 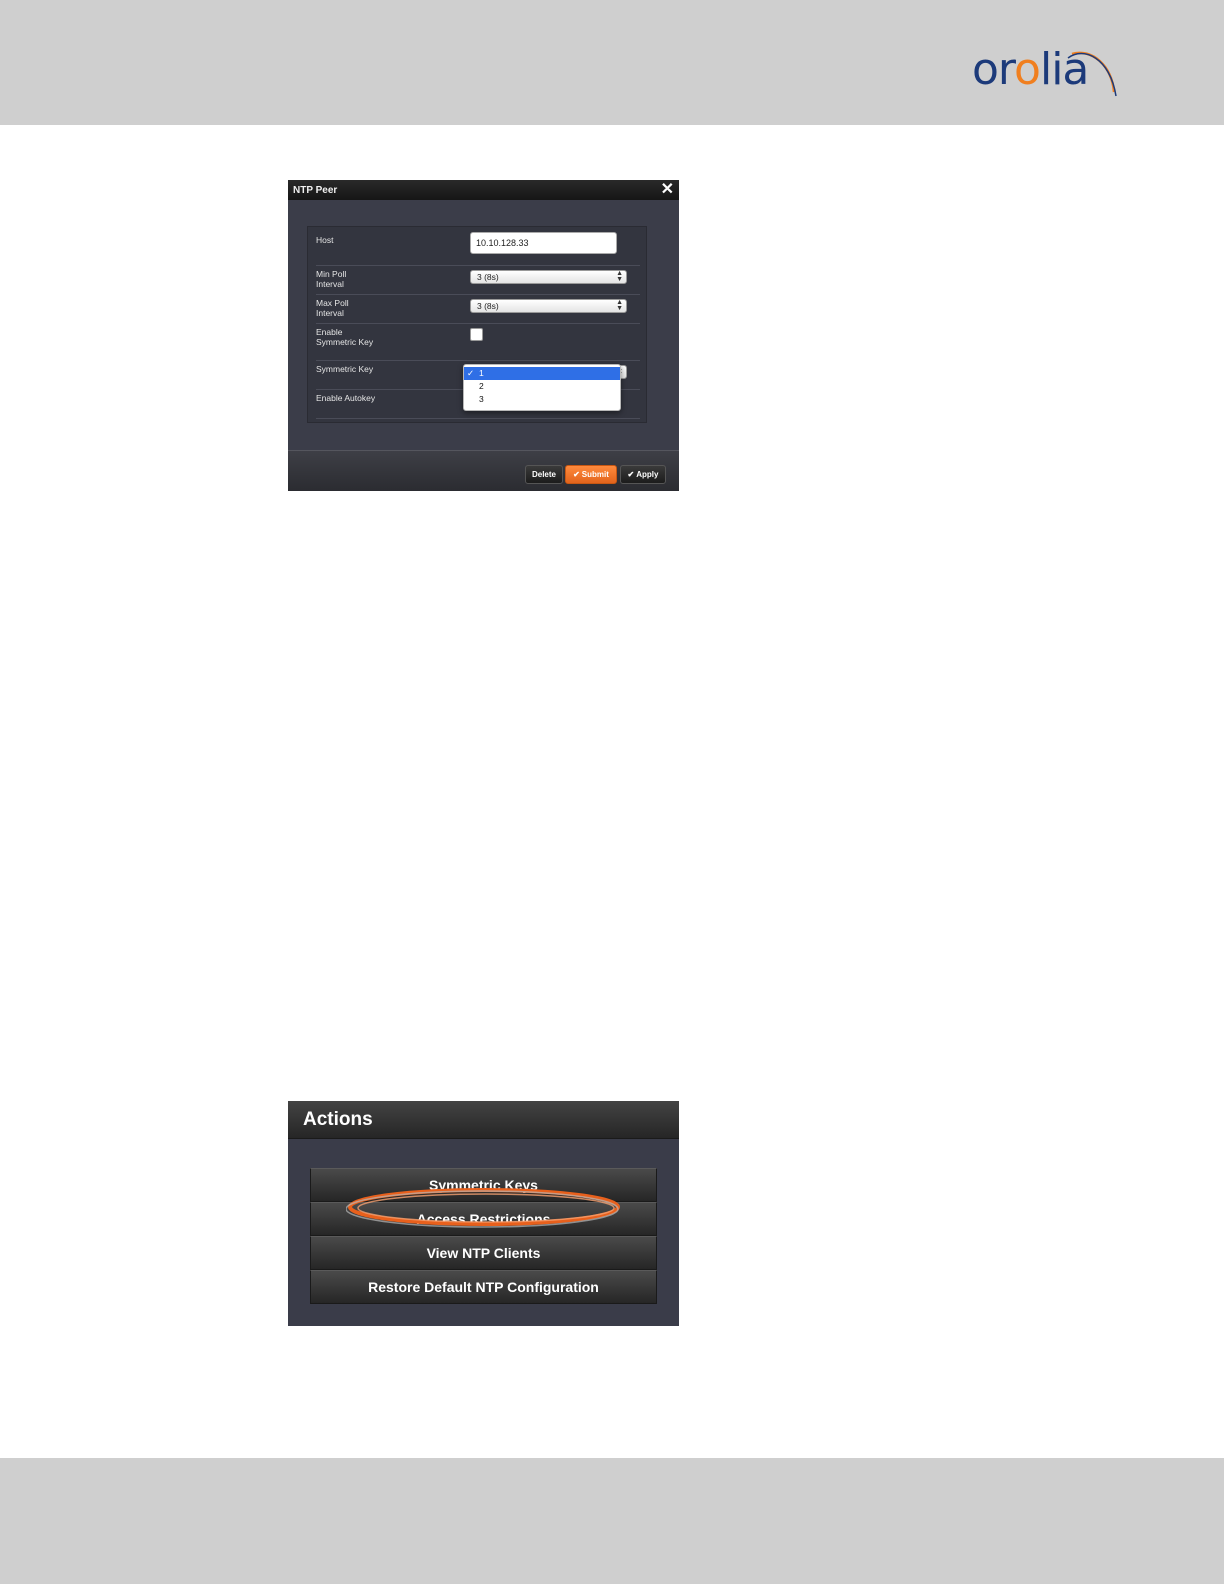 What do you see at coordinates (325, 240) in the screenshot?
I see `host-label: Host` at bounding box center [325, 240].